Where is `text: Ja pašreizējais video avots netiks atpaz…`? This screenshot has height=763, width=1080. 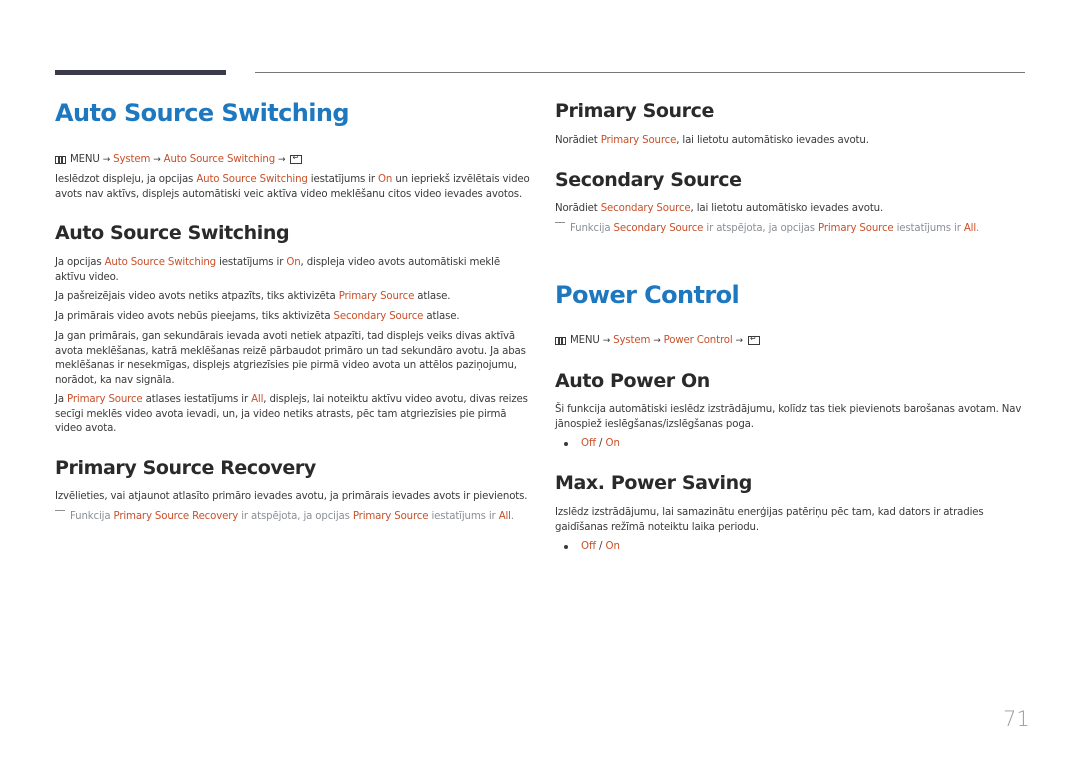 text: Ja pašreizējais video avots netiks atpaz… is located at coordinates (197, 296).